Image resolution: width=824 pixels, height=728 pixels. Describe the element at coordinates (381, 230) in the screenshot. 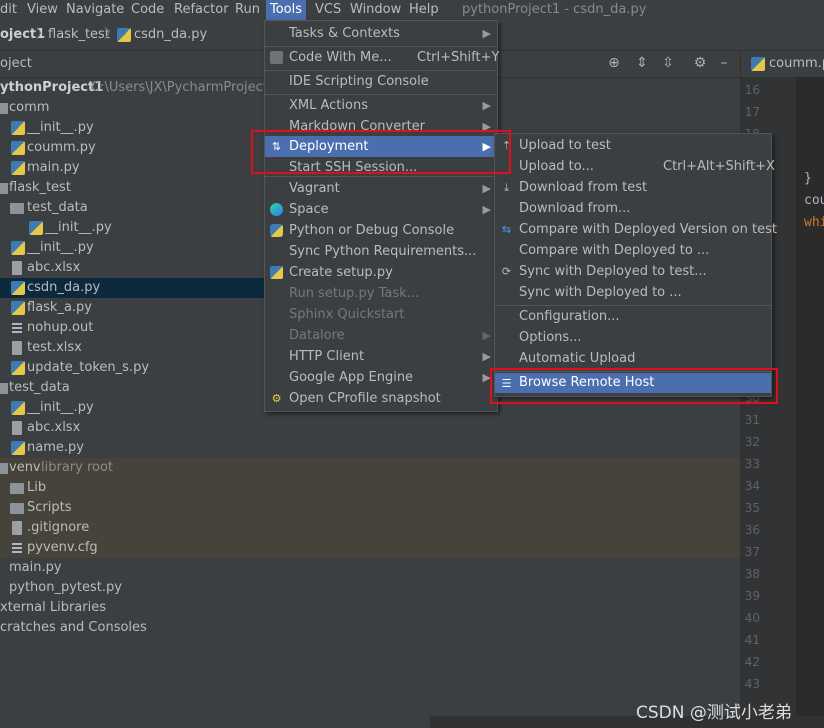

I see `menu-item-python-debug-console: Python or Debug Console` at that location.